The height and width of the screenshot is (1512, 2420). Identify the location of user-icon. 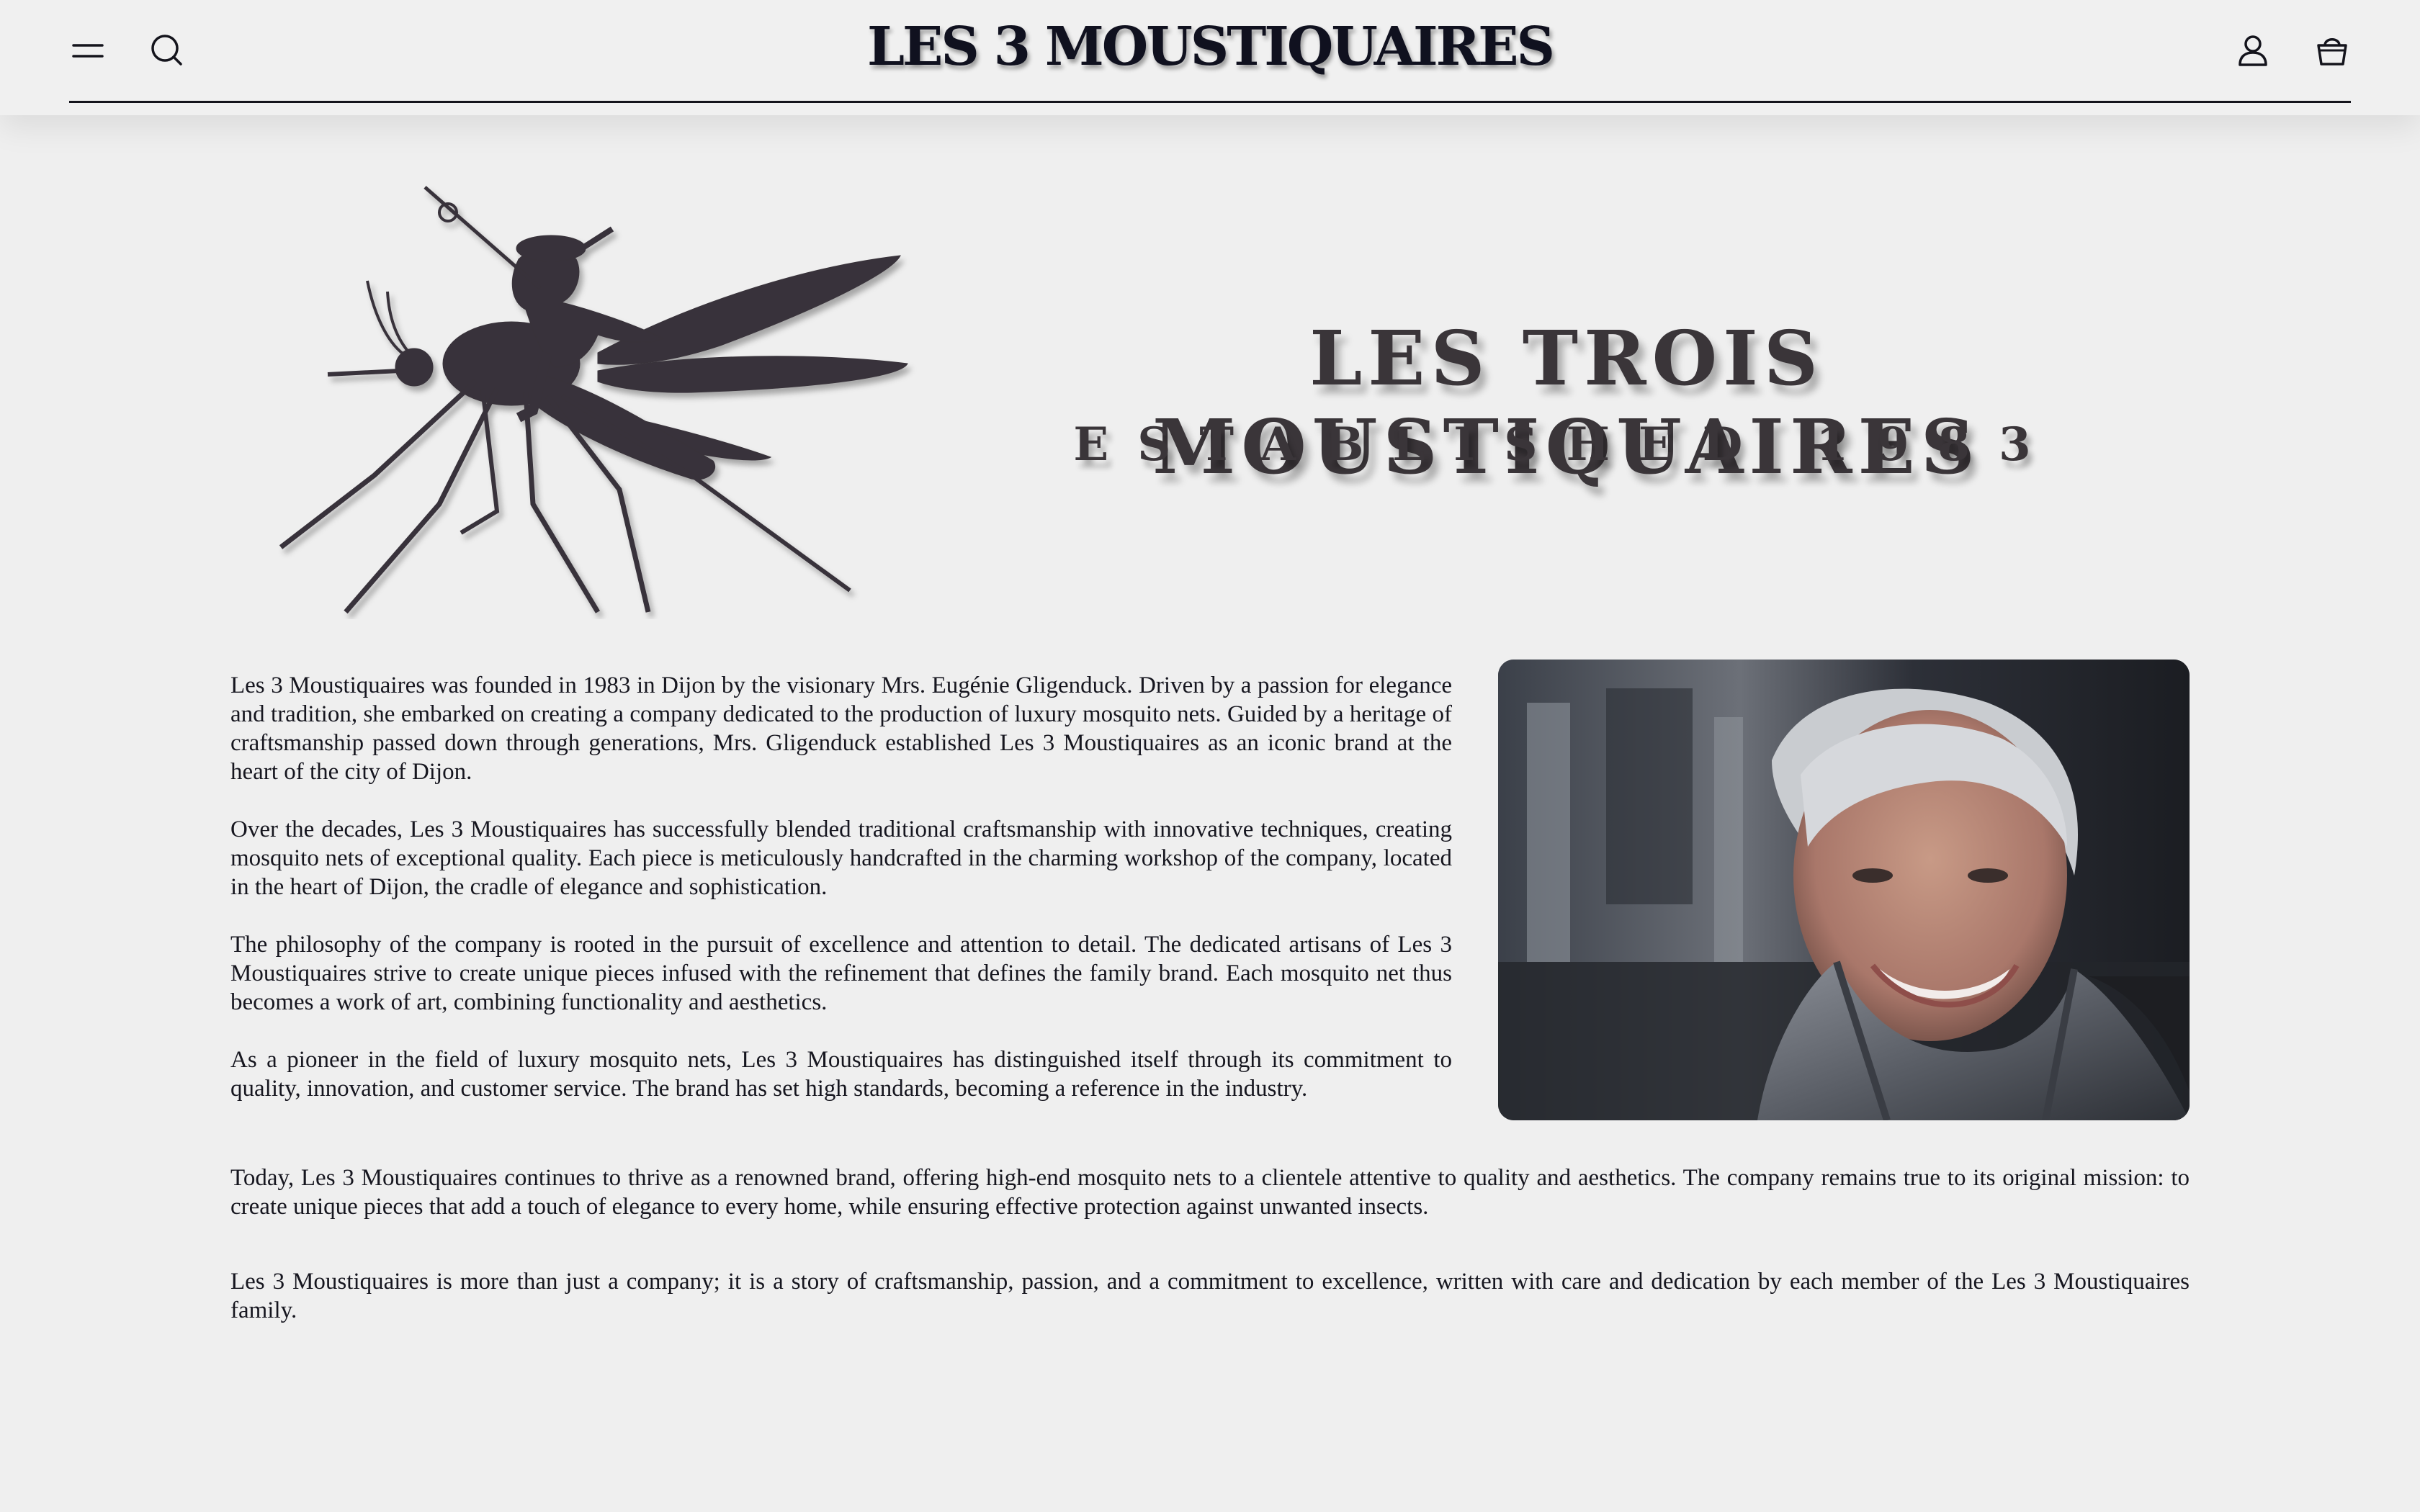
(2252, 50).